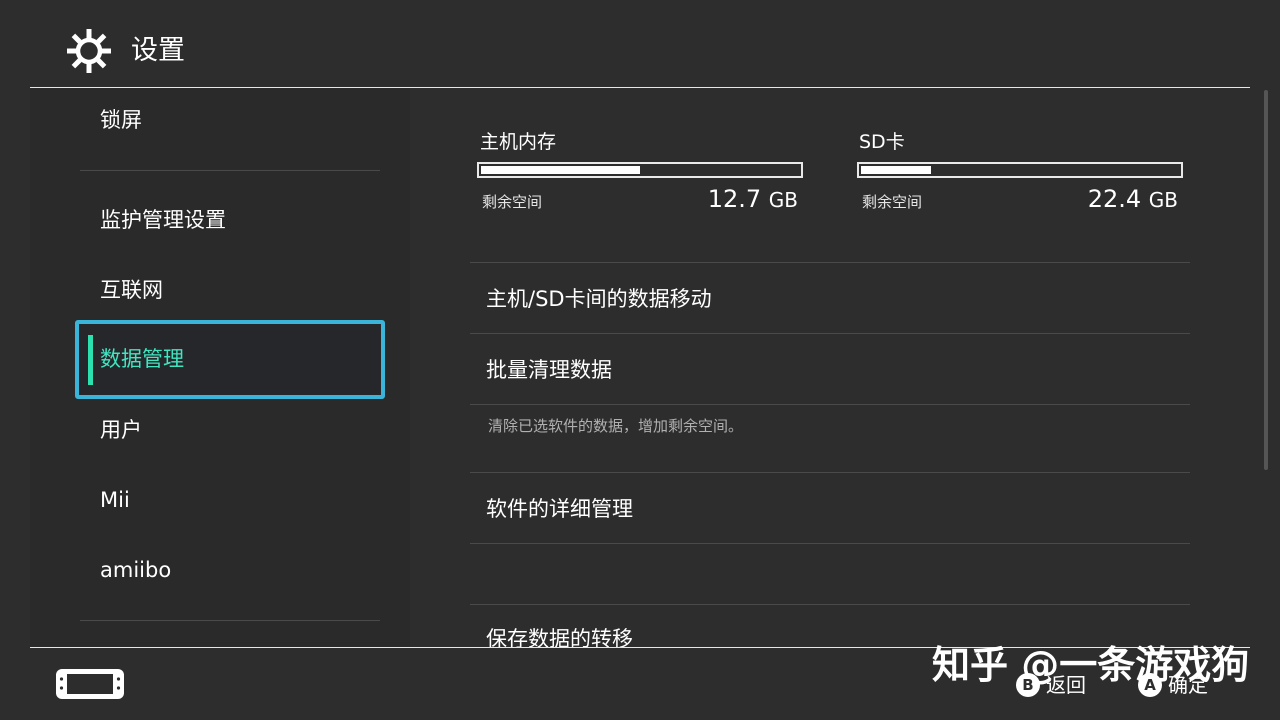 The image size is (1280, 720). Describe the element at coordinates (163, 220) in the screenshot. I see `sidebar-item-parental-controls: 监护管理设置` at that location.